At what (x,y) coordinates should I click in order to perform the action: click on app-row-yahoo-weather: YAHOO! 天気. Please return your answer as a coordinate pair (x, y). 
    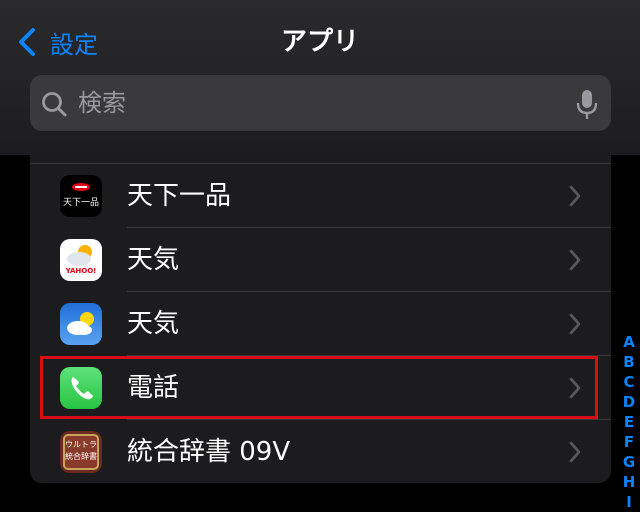
    Looking at the image, I should click on (320, 260).